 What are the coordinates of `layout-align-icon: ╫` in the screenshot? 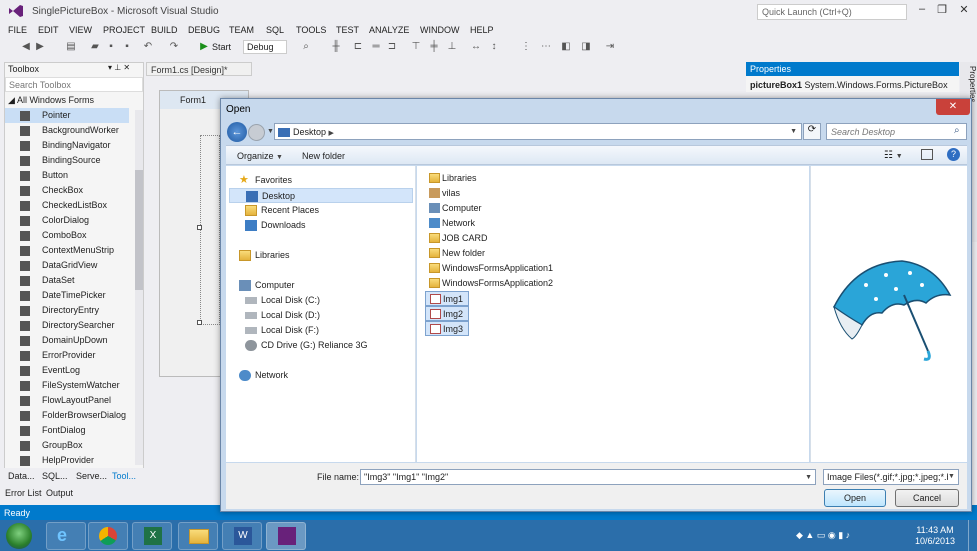 It's located at (336, 47).